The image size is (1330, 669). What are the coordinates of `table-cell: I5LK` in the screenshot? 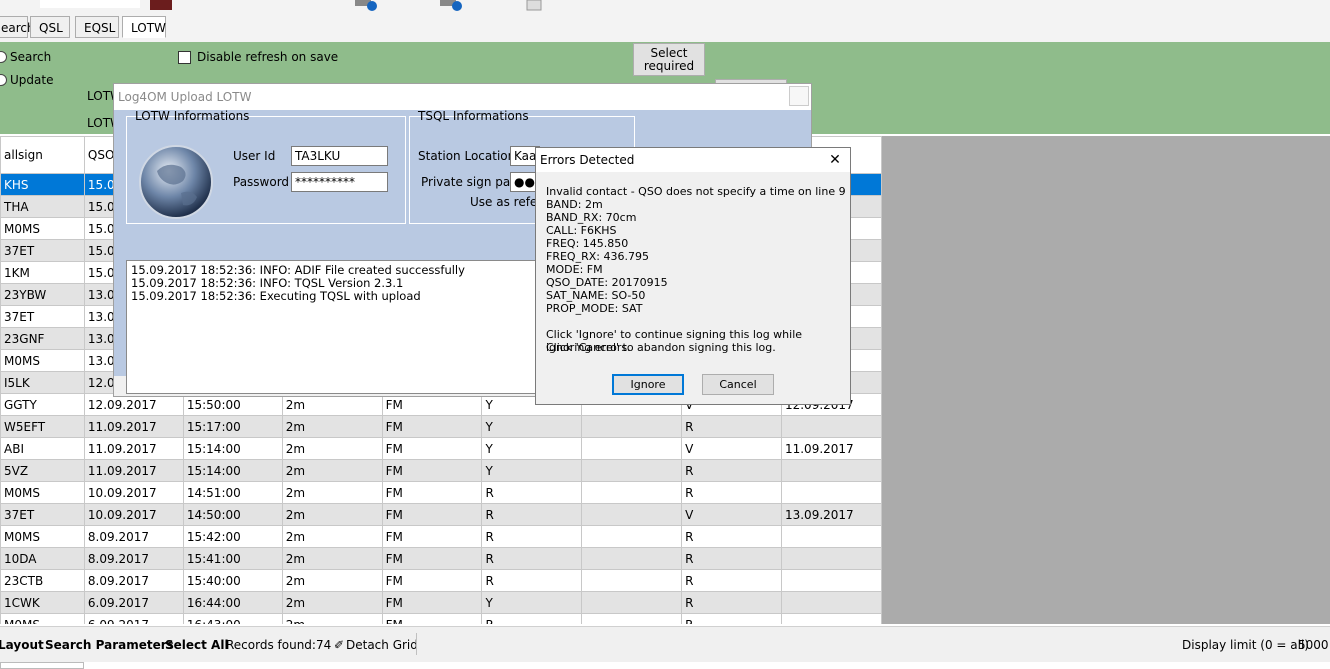 It's located at (42, 382).